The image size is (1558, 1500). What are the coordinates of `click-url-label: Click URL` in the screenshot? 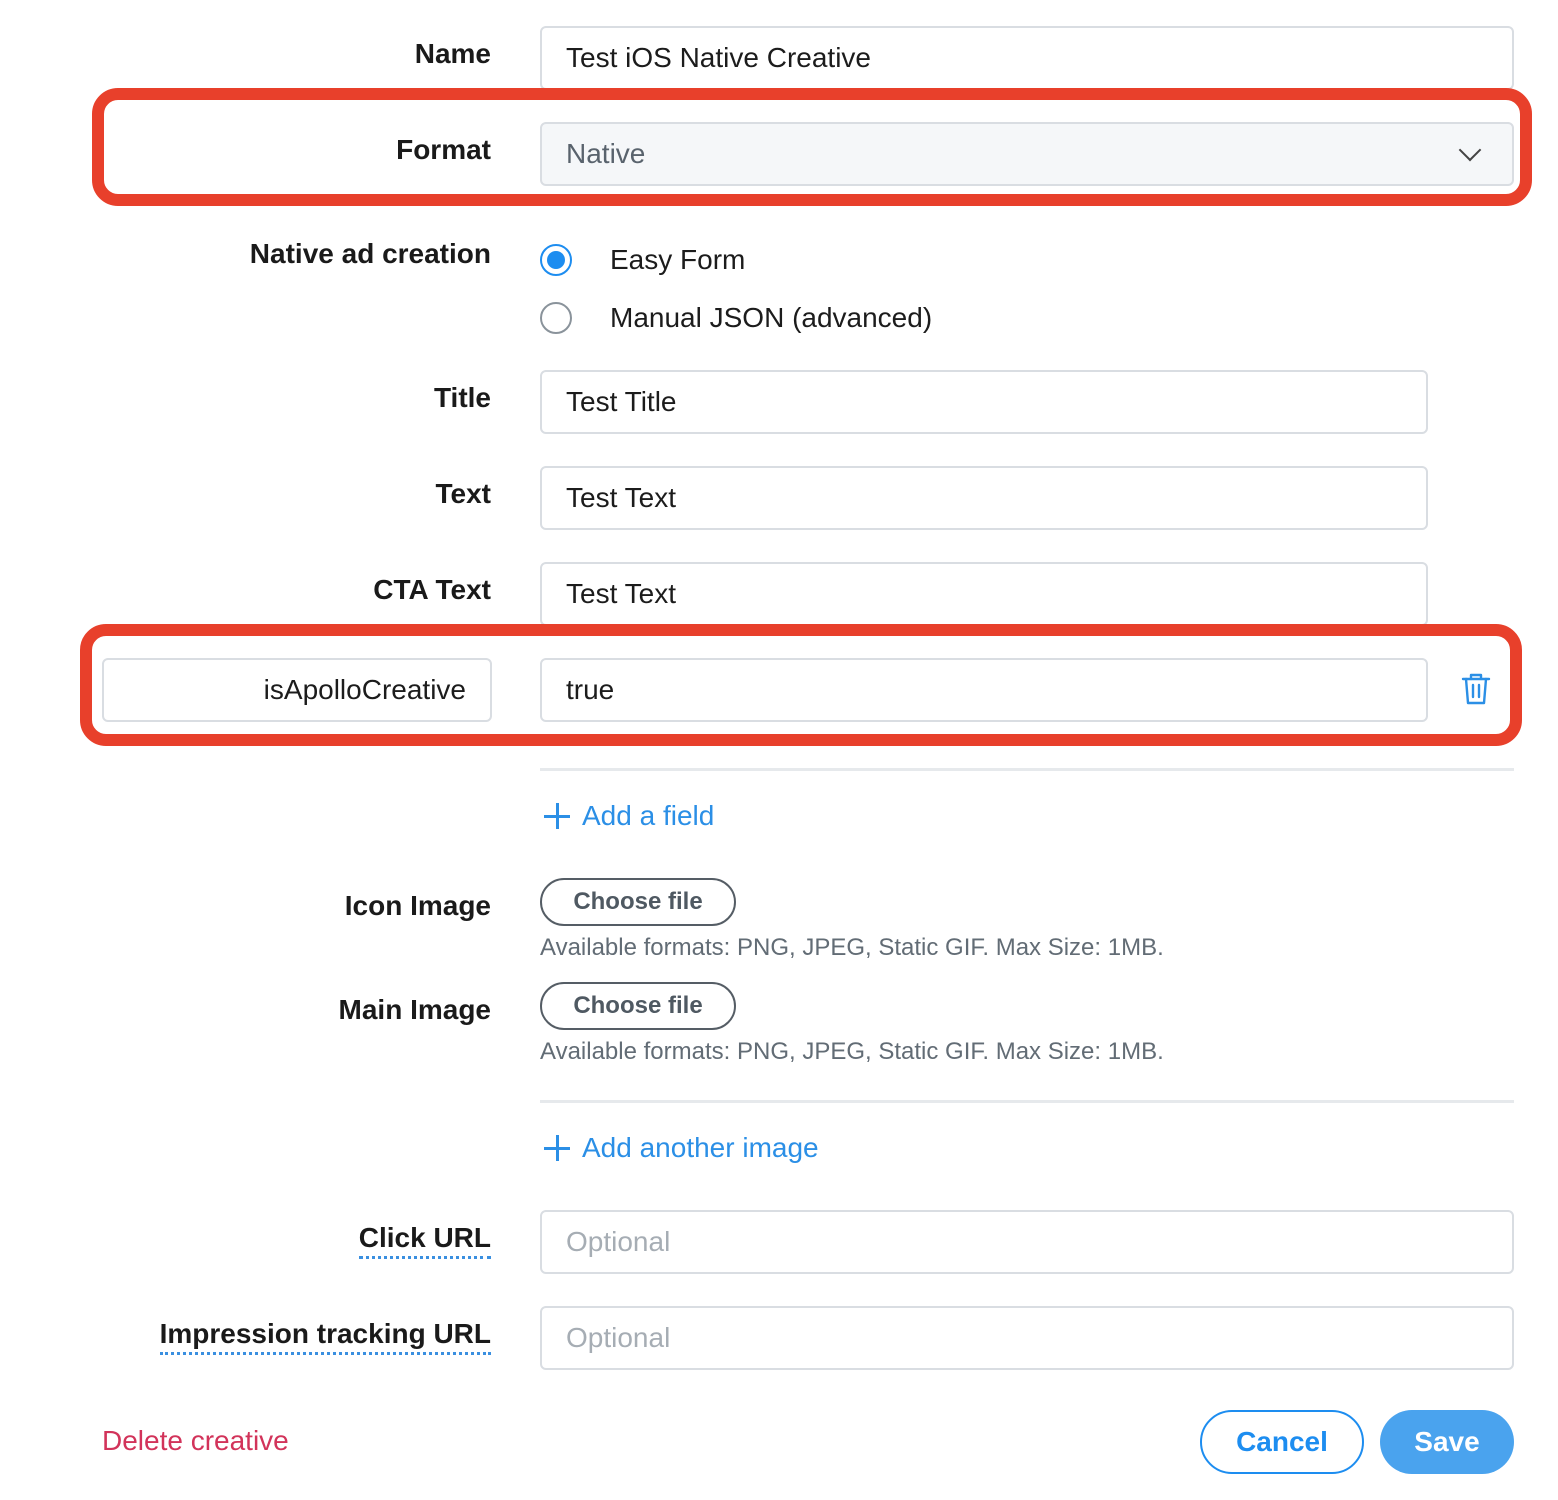 It's located at (424, 1240).